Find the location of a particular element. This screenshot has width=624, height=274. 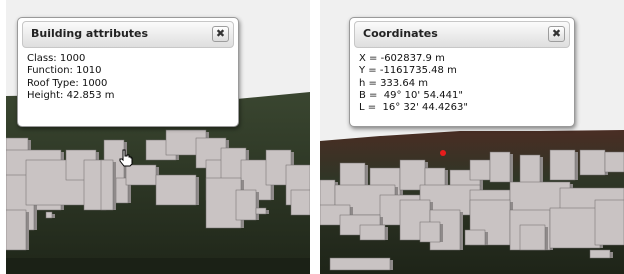

coordinate-y: Y = -1161735.48 m is located at coordinates (408, 71).